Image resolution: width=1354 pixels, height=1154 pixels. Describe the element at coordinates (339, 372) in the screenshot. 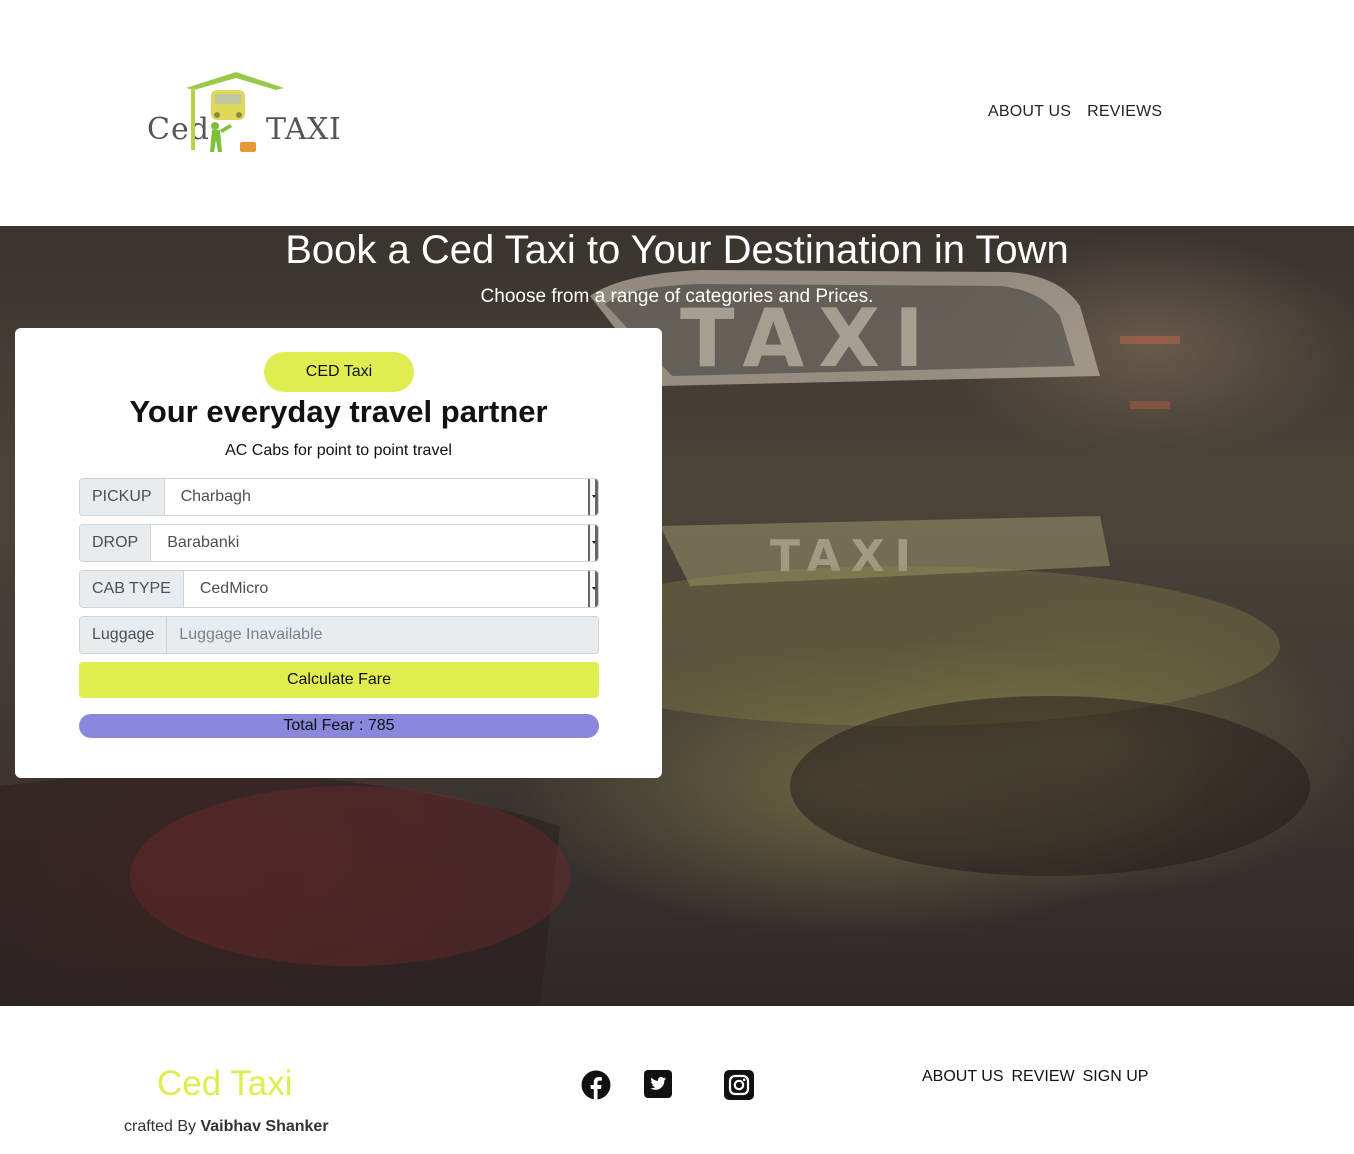

I see `ced-taxi-badge: CED Taxi` at that location.